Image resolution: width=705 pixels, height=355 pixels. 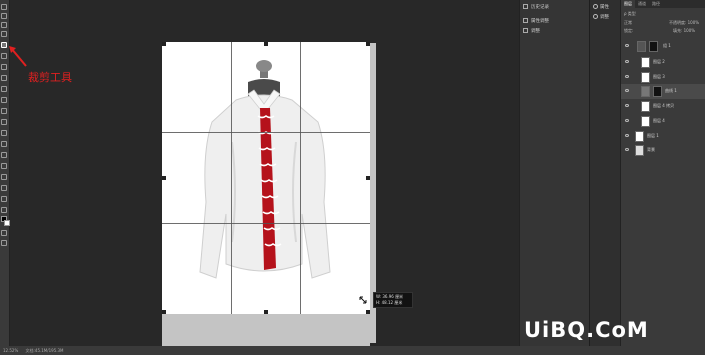 I want to click on panel-icon-column: 属性 调整, so click(x=604, y=173).